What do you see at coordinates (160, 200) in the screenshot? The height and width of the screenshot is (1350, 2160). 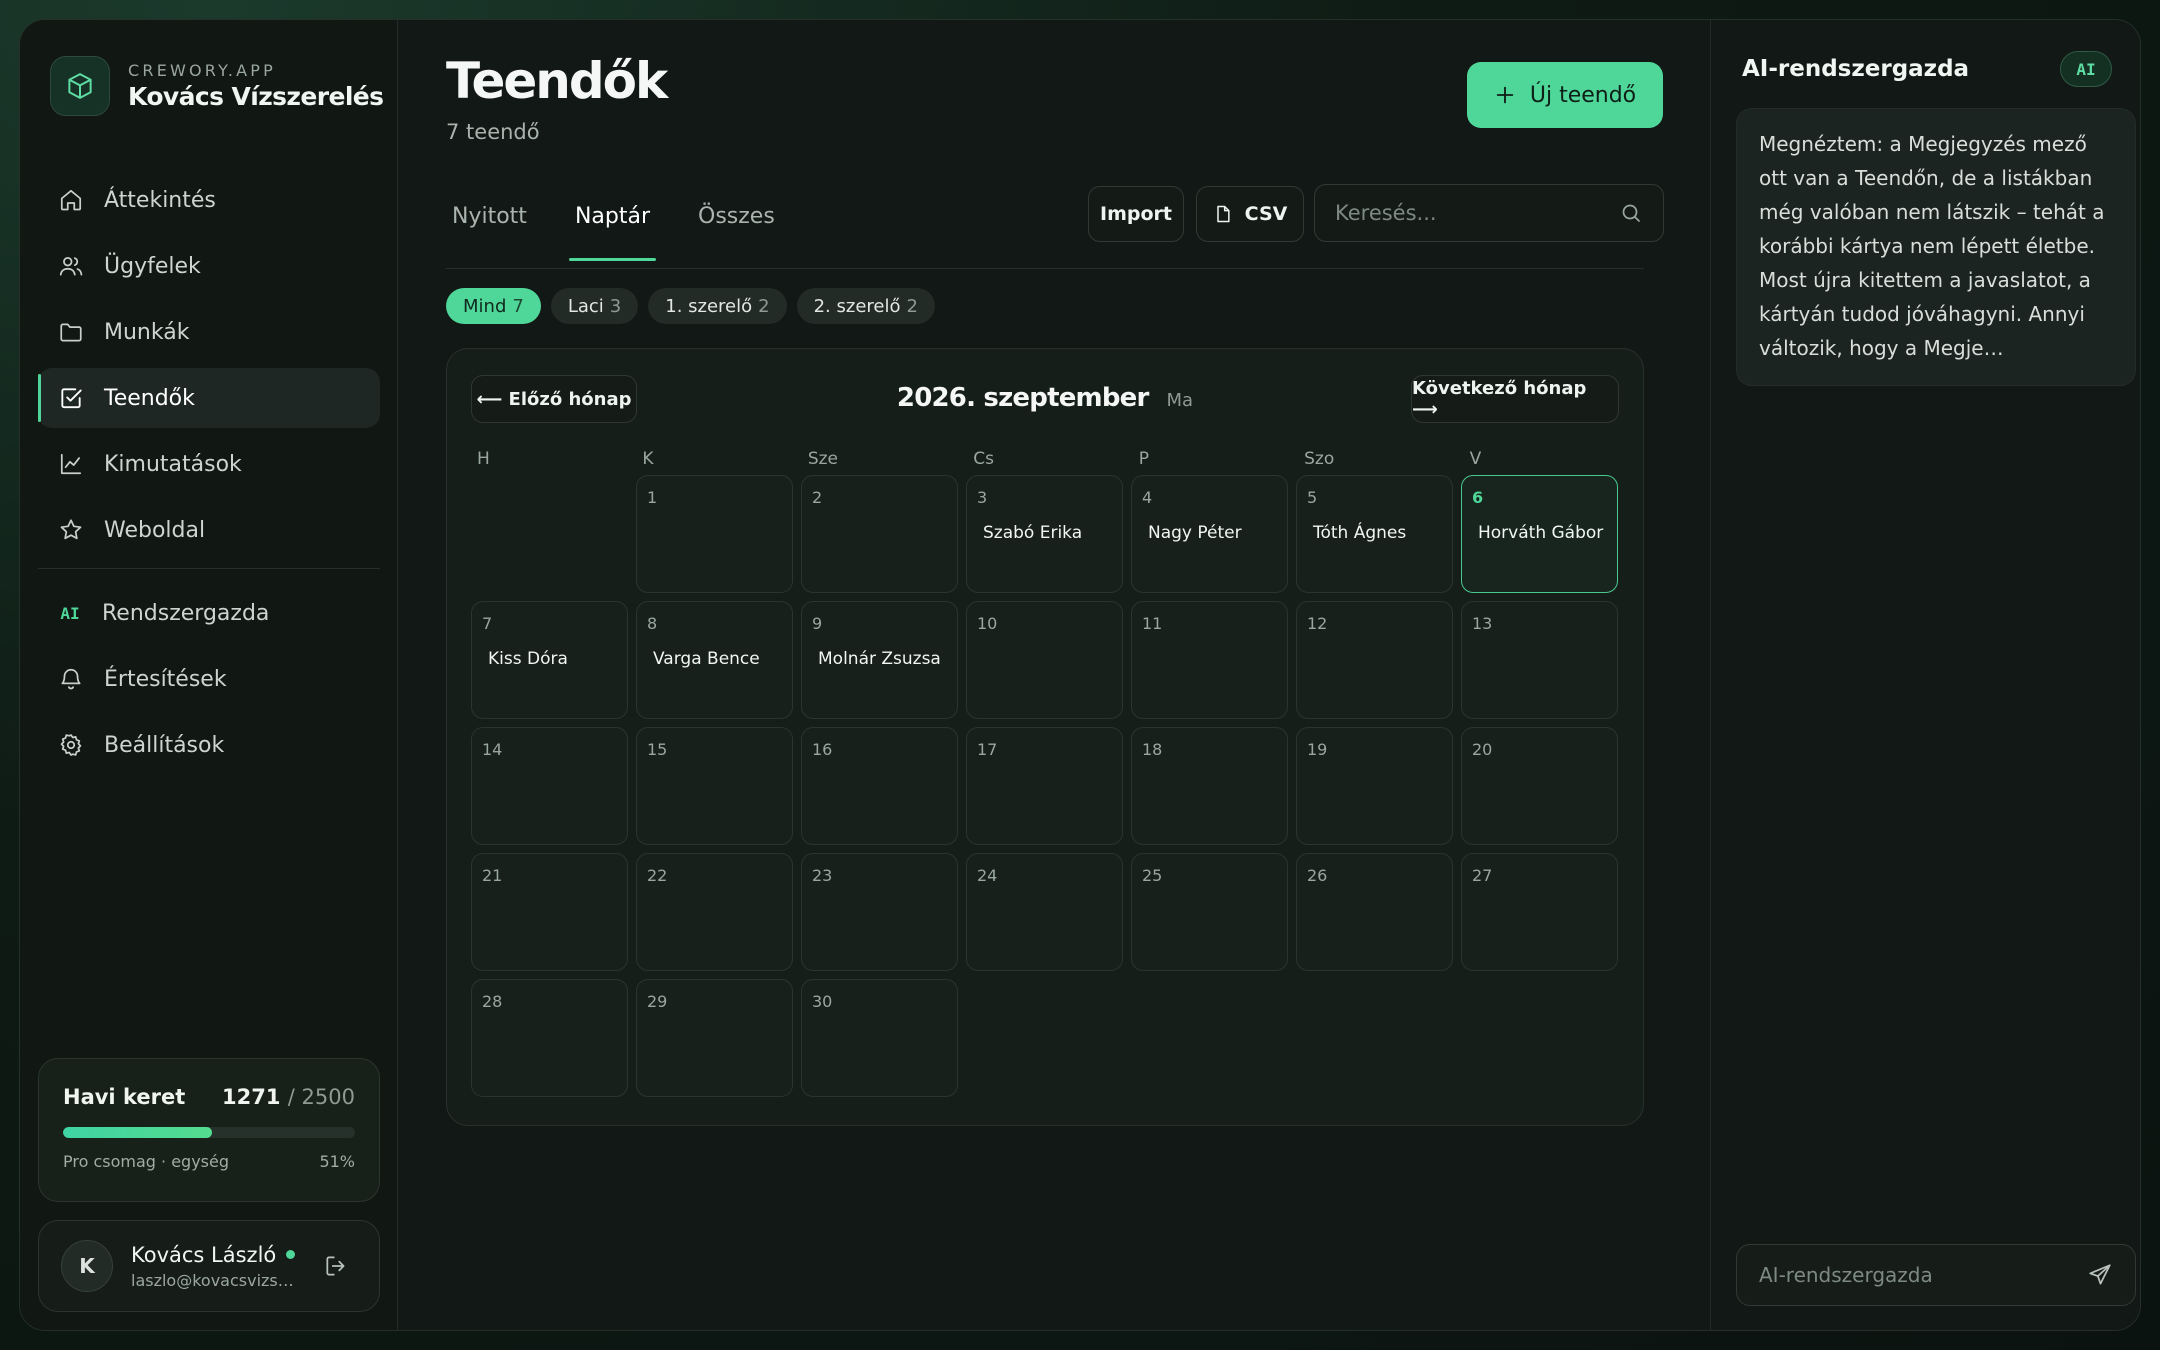 I see `sidebar-item-label: Áttekintés` at bounding box center [160, 200].